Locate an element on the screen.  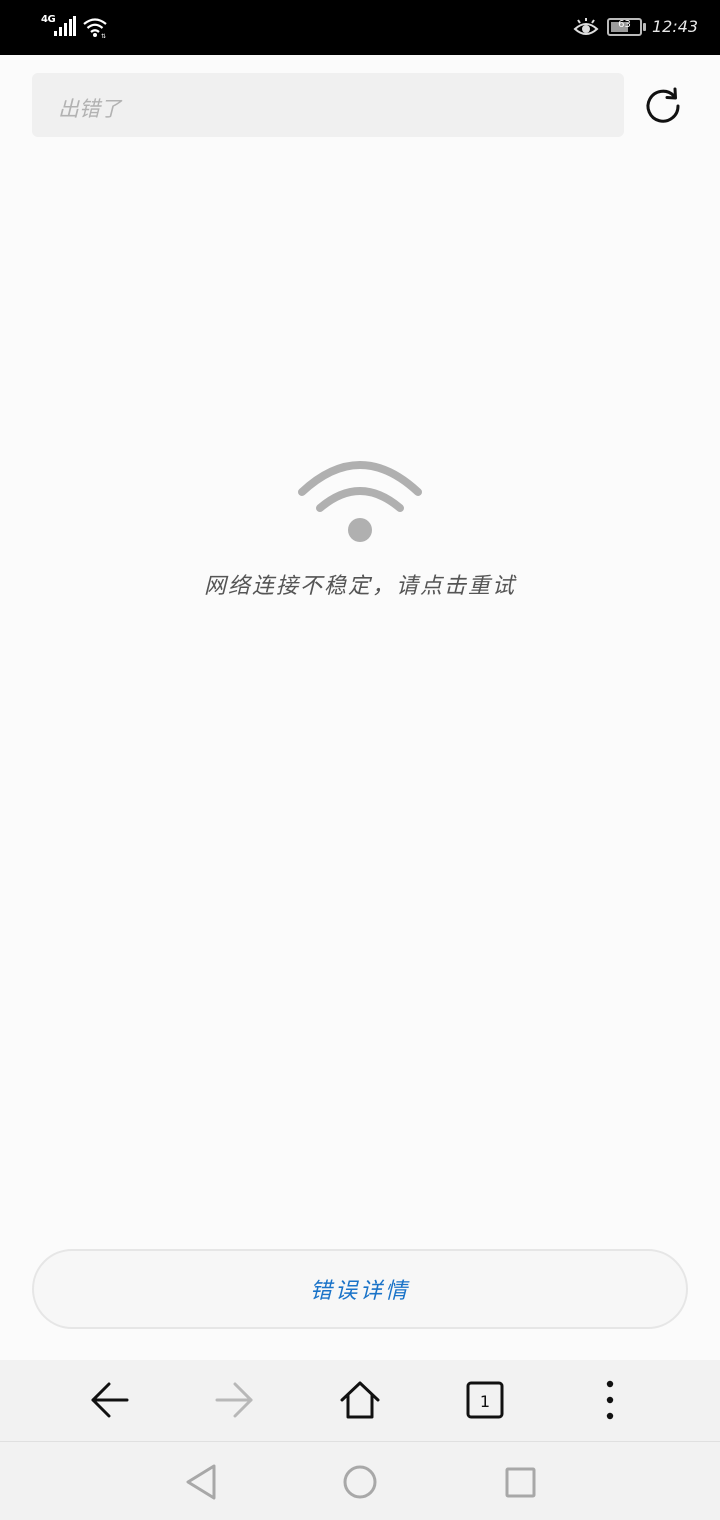
home-icon is located at coordinates (360, 1400).